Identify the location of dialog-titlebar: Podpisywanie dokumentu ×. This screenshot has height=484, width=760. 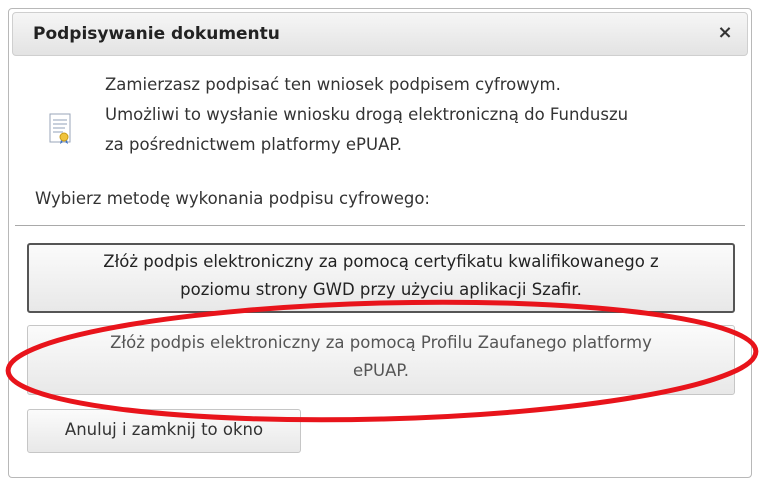
(380, 34).